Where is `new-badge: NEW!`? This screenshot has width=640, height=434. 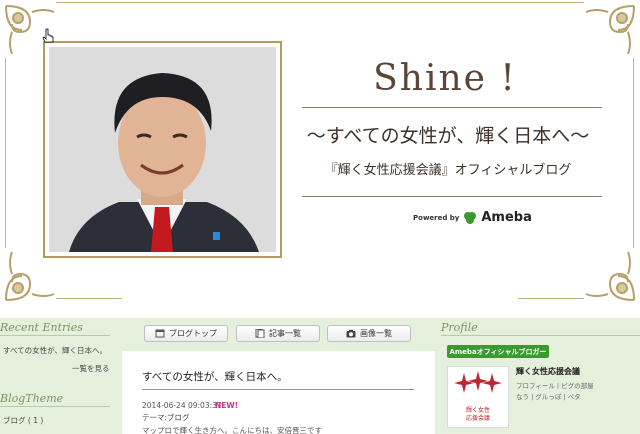
new-badge: NEW! is located at coordinates (227, 405).